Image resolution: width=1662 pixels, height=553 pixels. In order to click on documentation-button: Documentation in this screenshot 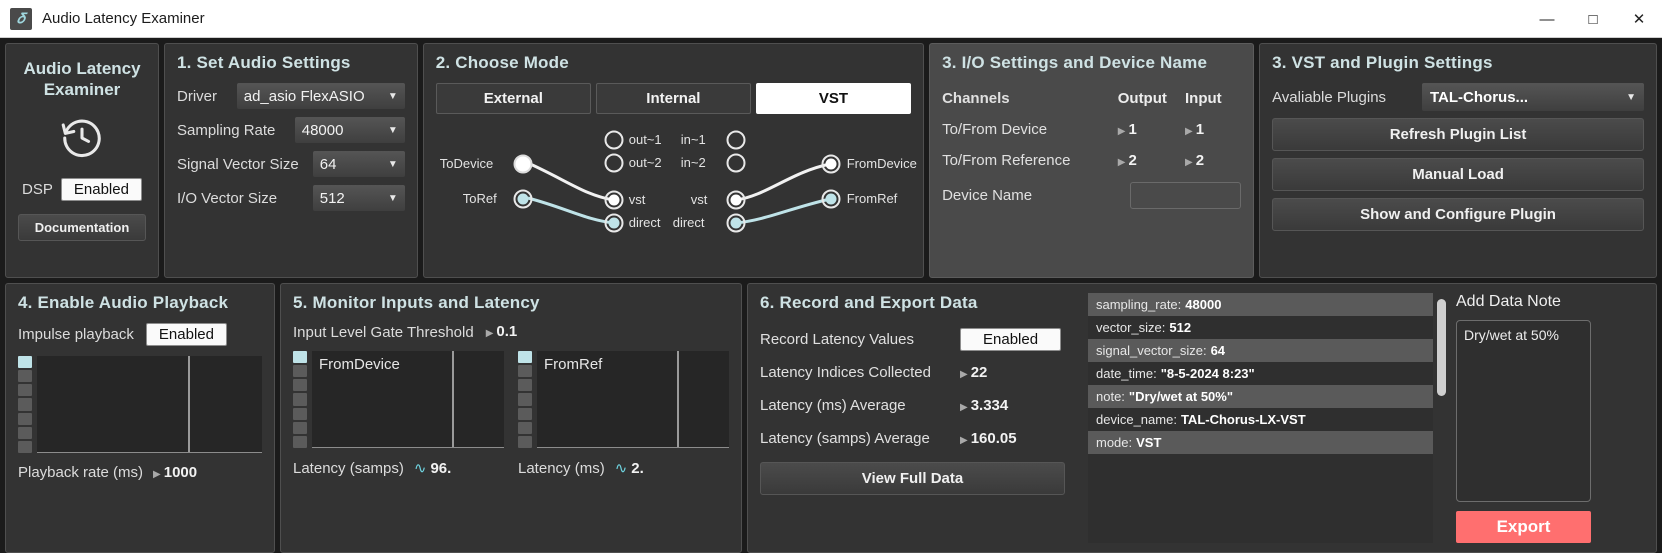, I will do `click(82, 227)`.